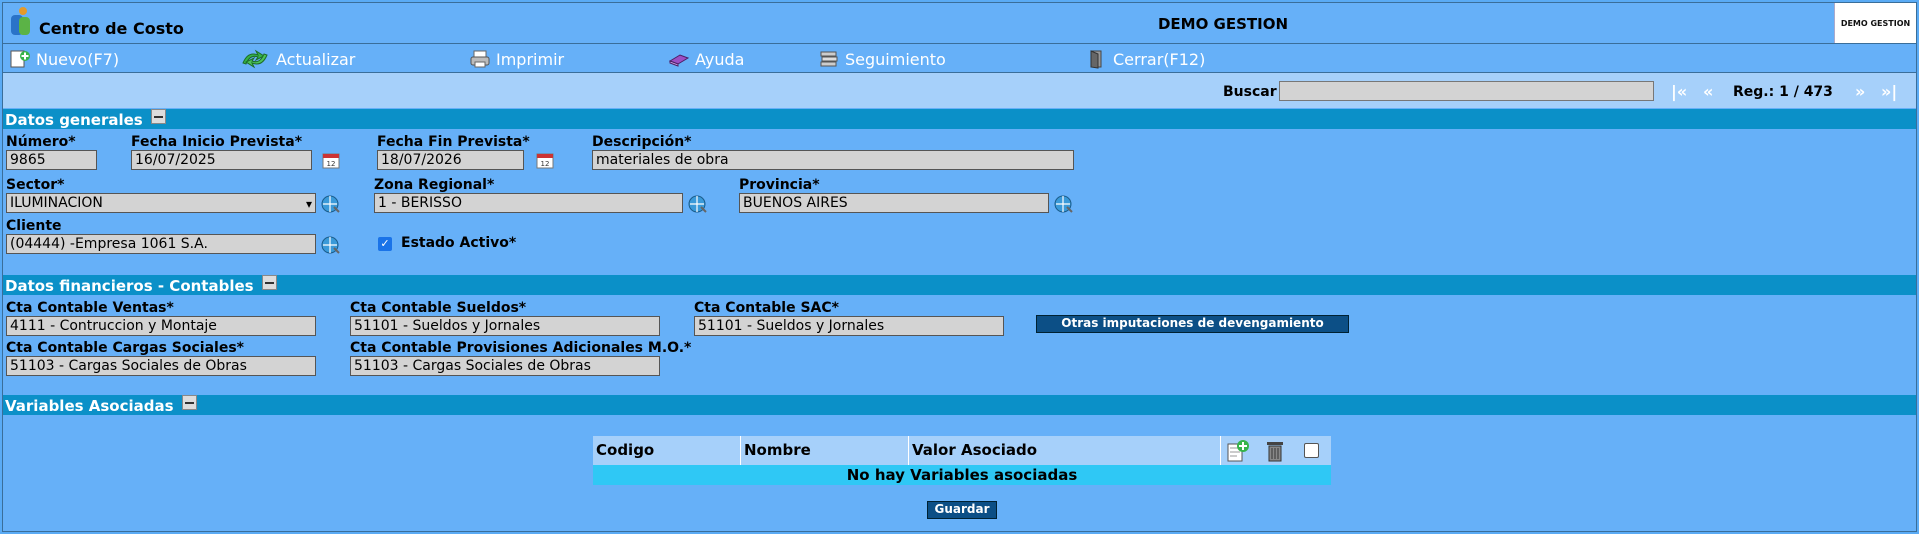  I want to click on cliente-label: Cliente, so click(34, 226).